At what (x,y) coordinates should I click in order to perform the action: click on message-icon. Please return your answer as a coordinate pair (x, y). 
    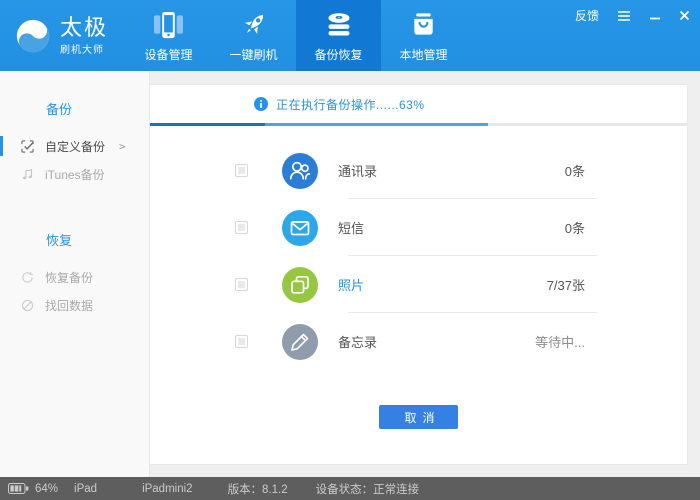
    Looking at the image, I should click on (300, 227).